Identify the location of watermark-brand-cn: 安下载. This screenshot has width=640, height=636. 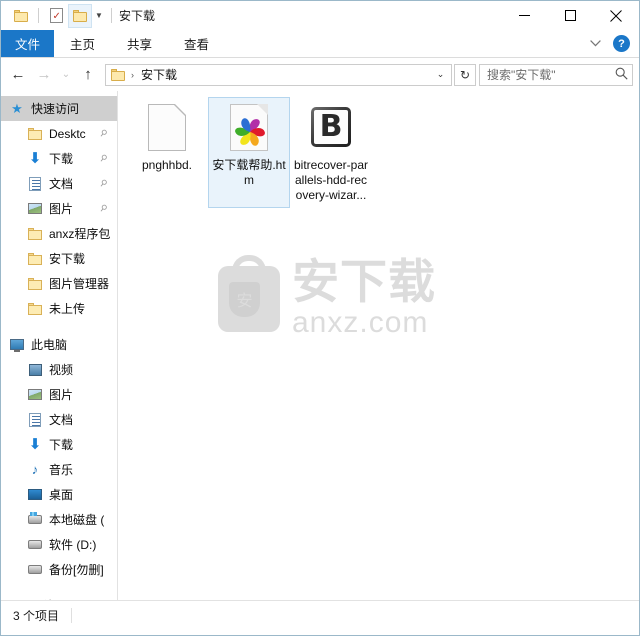
(364, 282).